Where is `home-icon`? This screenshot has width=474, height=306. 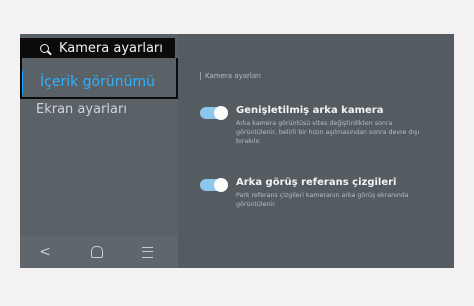
home-icon is located at coordinates (97, 252).